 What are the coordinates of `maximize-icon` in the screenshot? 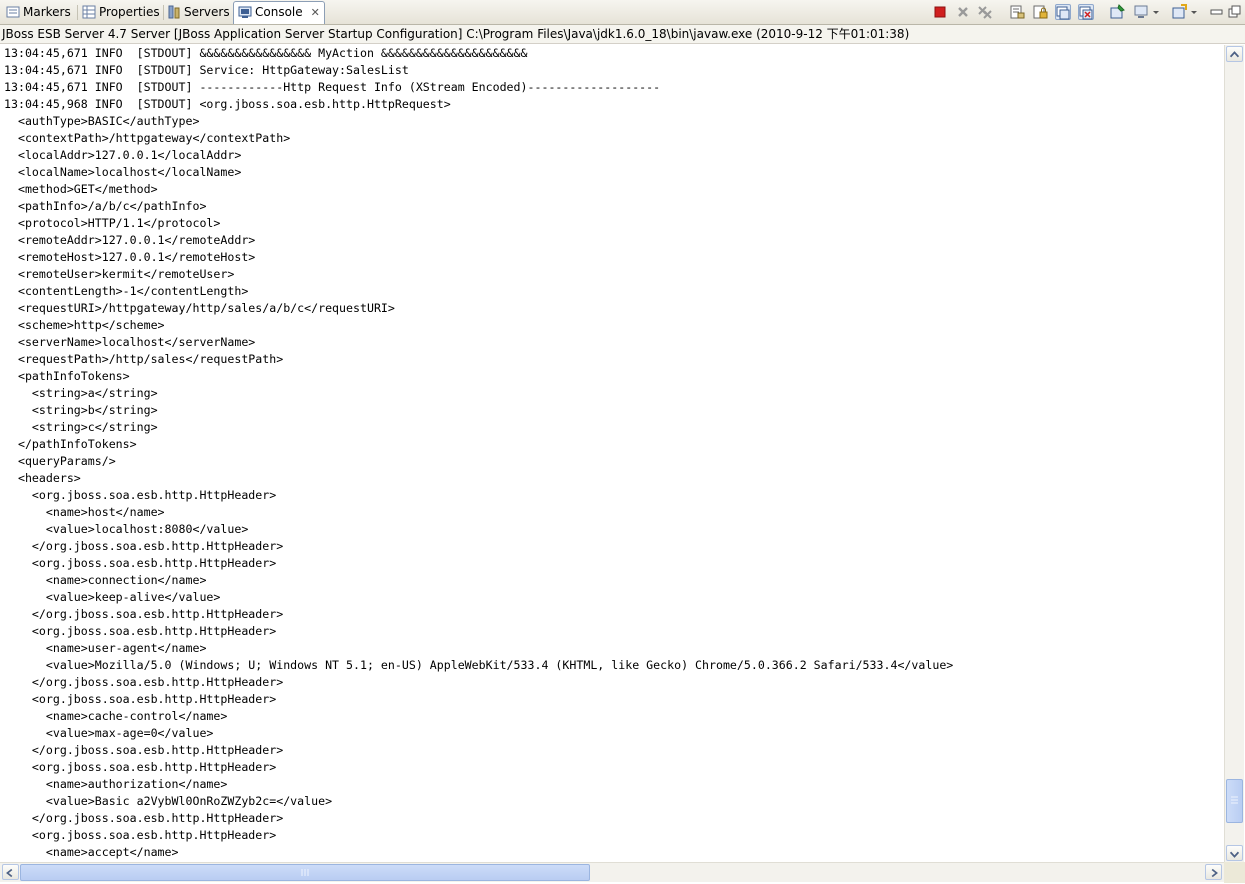 It's located at (1235, 12).